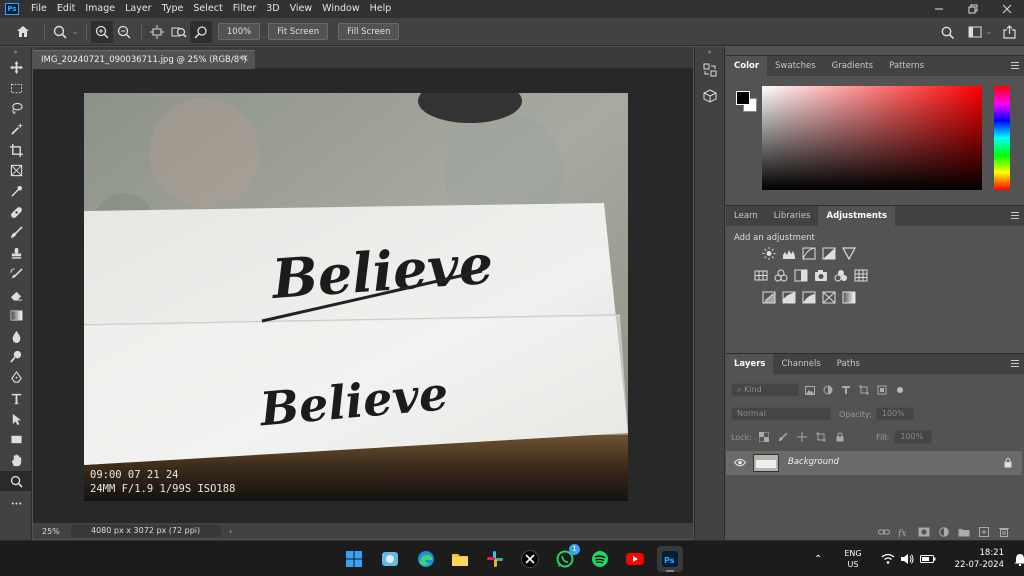 Image resolution: width=1024 pixels, height=576 pixels. I want to click on levels-icon, so click(789, 253).